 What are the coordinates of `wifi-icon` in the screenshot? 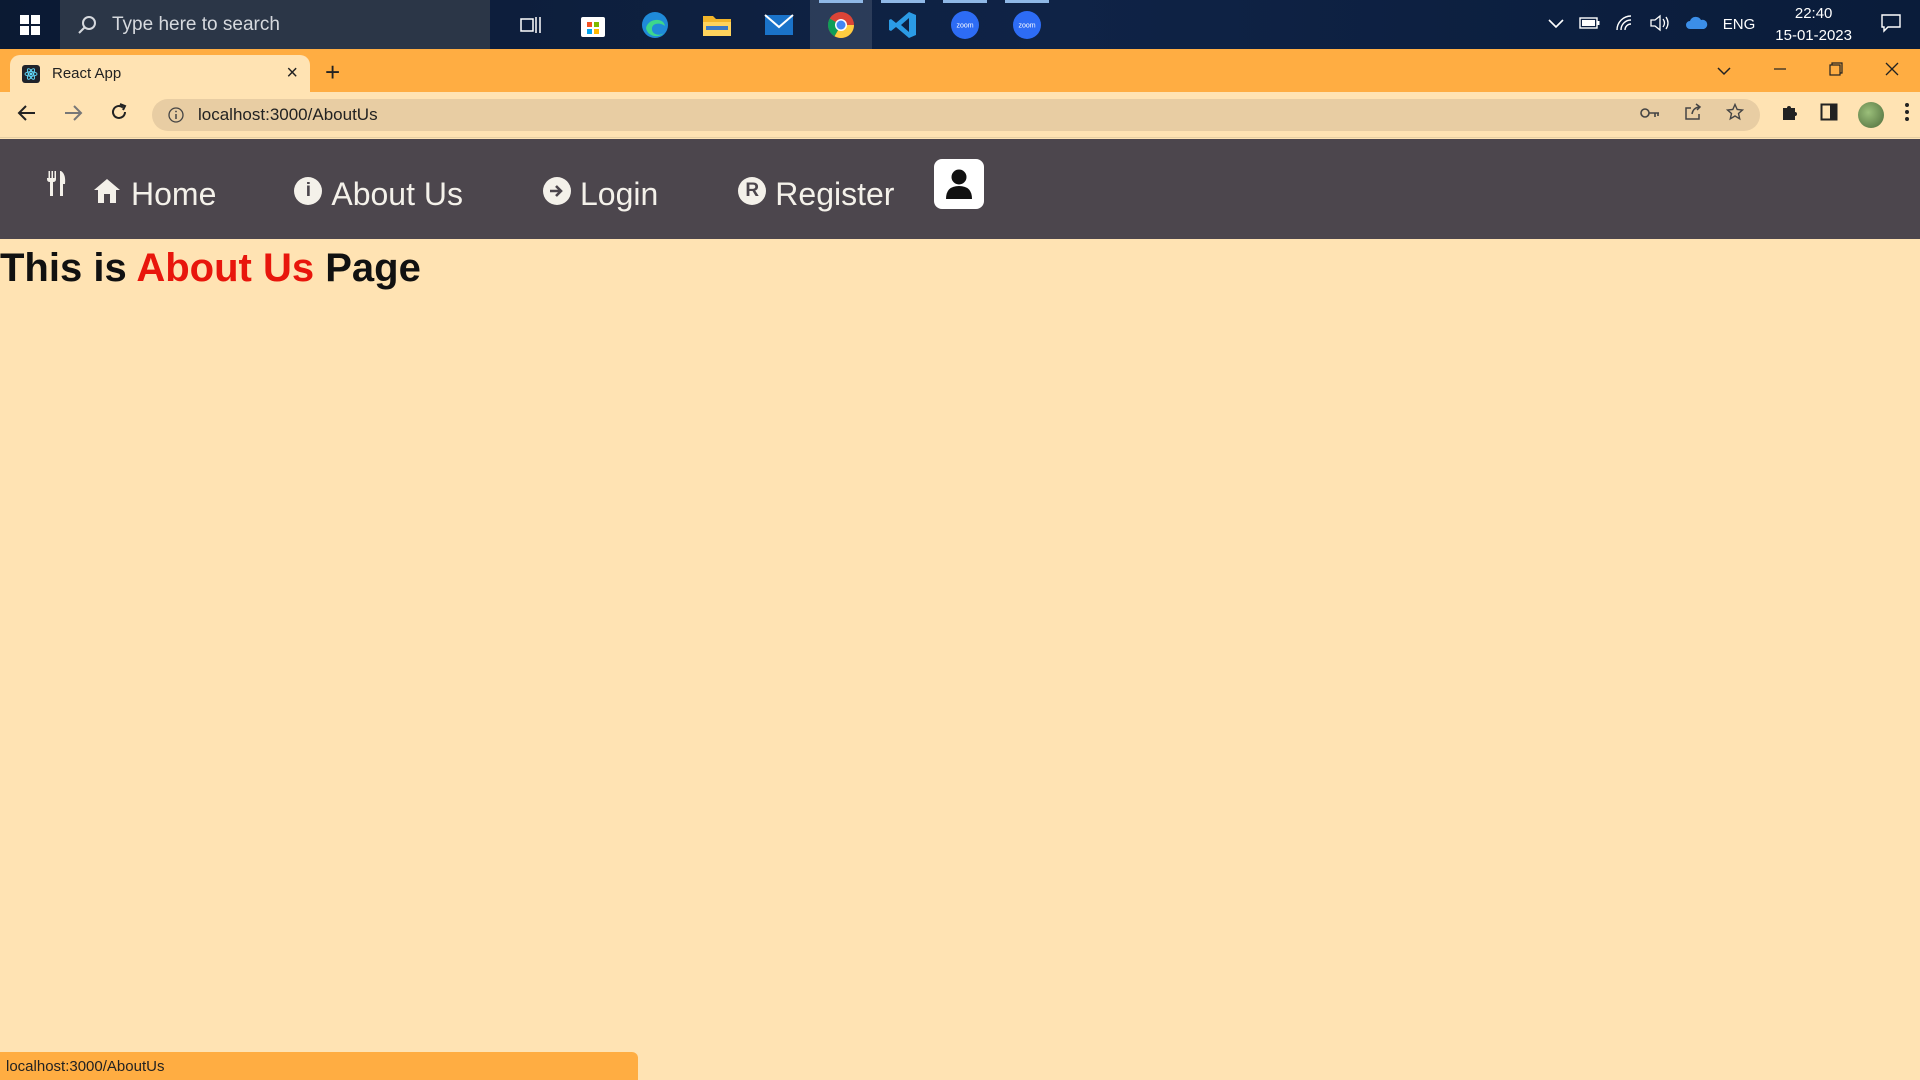 It's located at (1625, 25).